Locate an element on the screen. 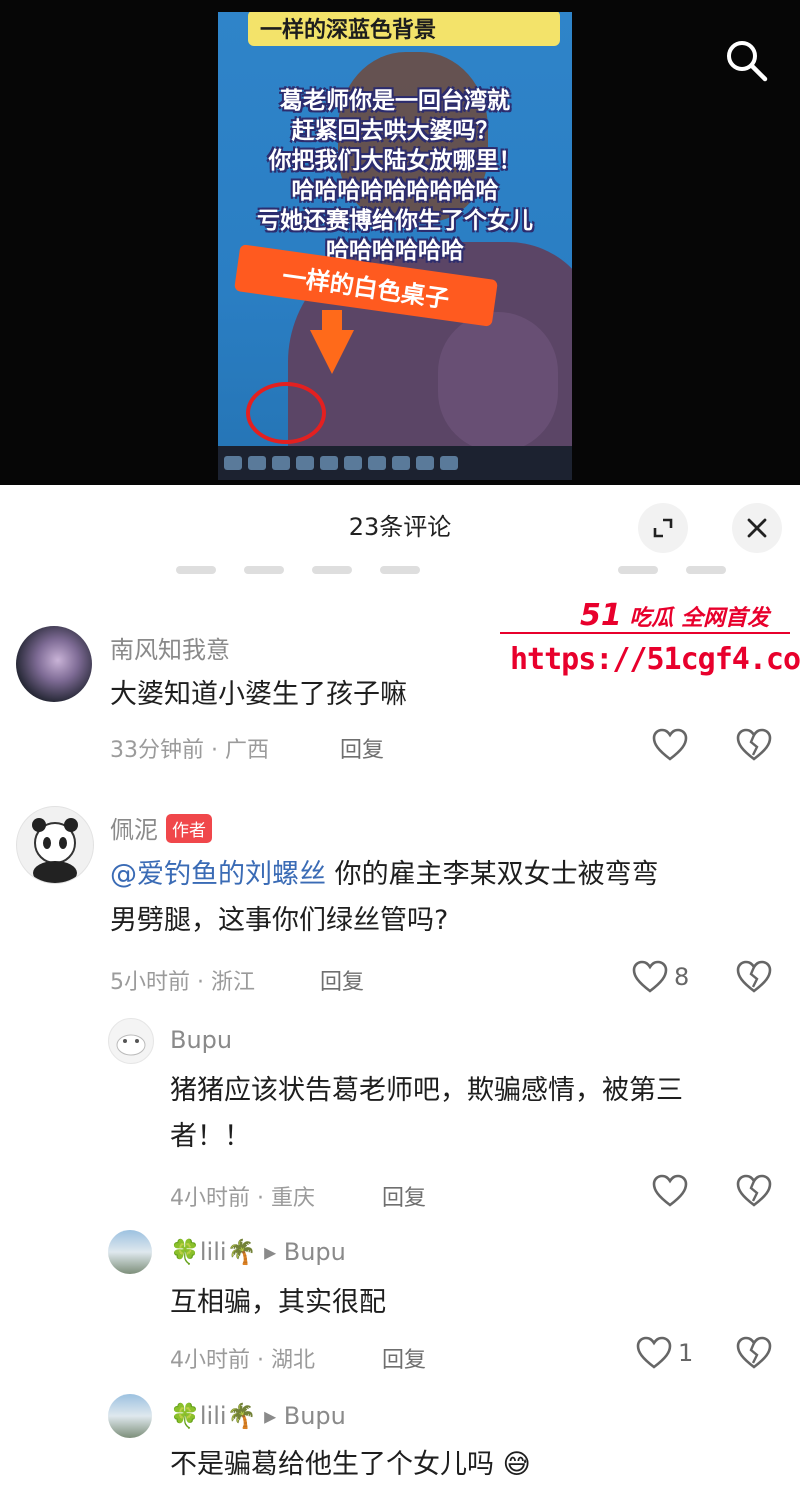  watermark-brand: 51 吃瓜 全网首发 is located at coordinates (674, 615).